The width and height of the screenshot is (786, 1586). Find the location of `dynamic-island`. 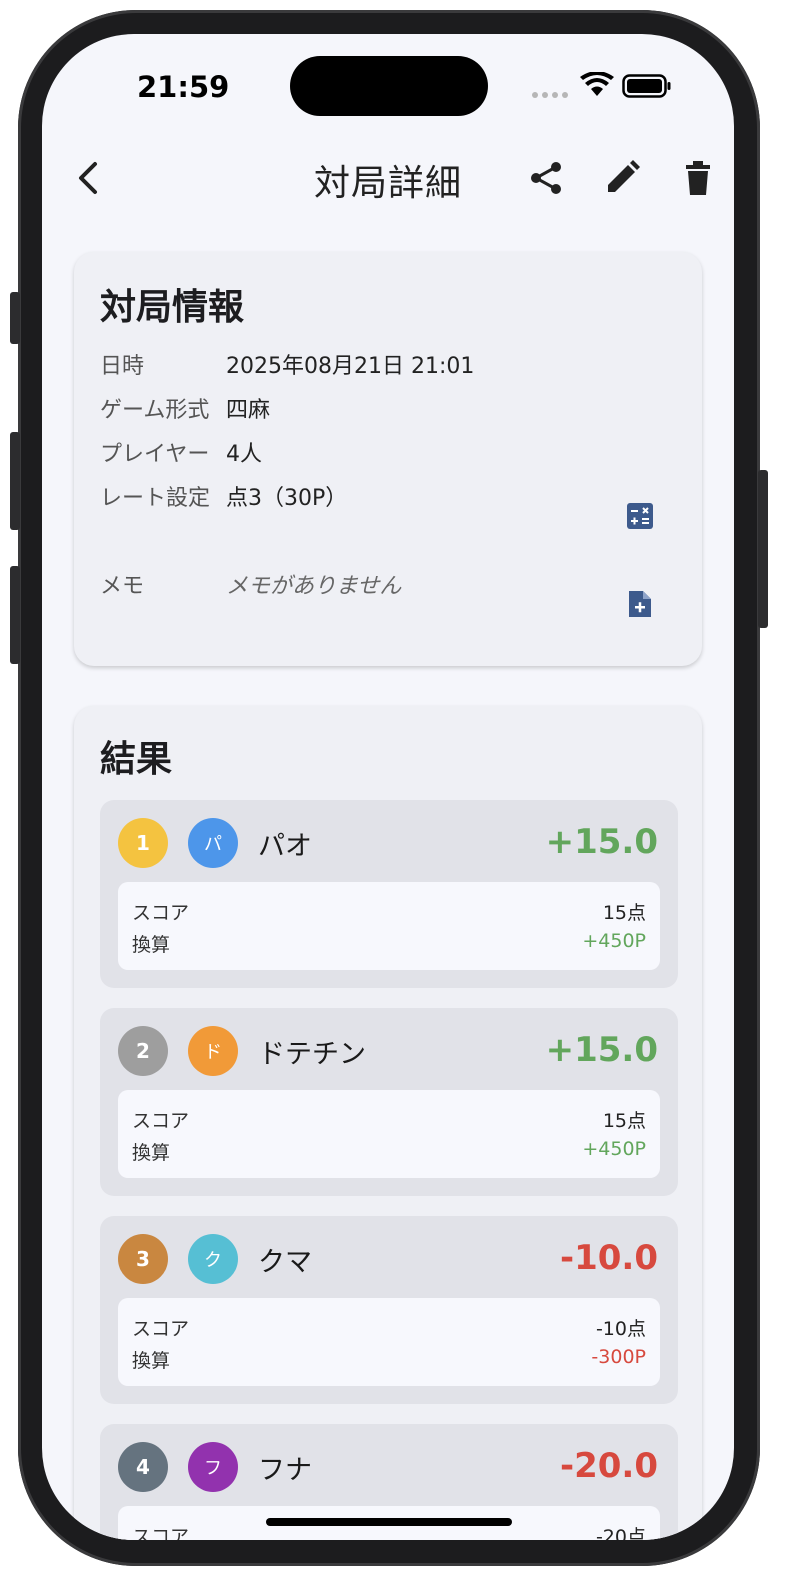

dynamic-island is located at coordinates (389, 86).